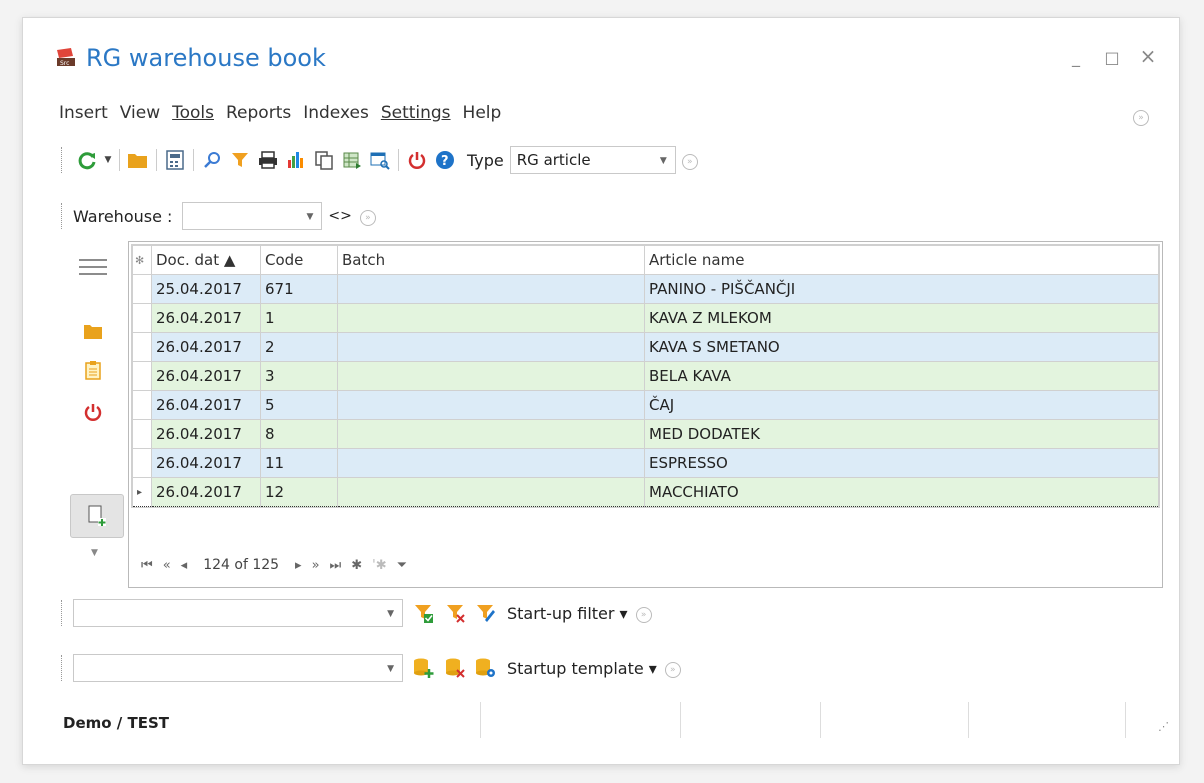  I want to click on cell-code: 8, so click(299, 434).